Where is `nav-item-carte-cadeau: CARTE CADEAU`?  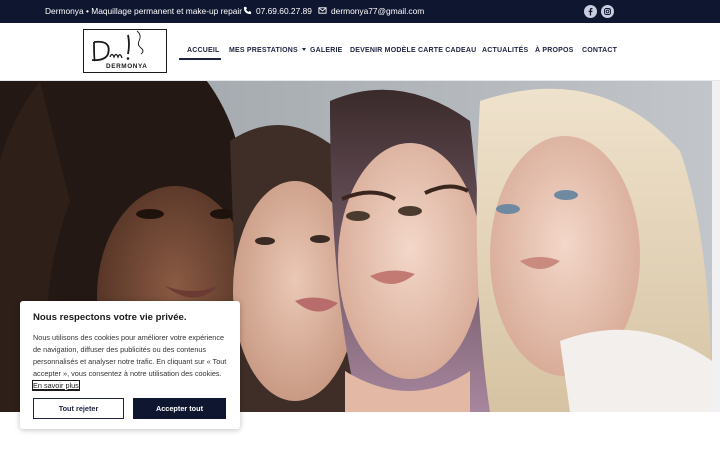 nav-item-carte-cadeau: CARTE CADEAU is located at coordinates (447, 50).